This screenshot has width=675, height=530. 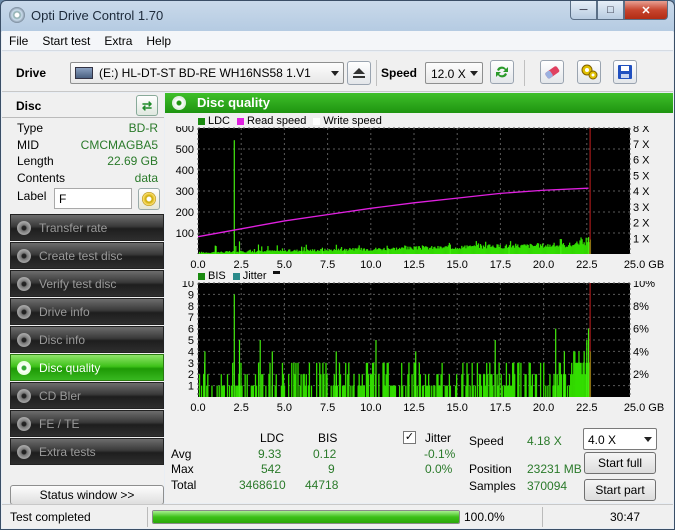 I want to click on disc-quality-icon, so click(x=179, y=103).